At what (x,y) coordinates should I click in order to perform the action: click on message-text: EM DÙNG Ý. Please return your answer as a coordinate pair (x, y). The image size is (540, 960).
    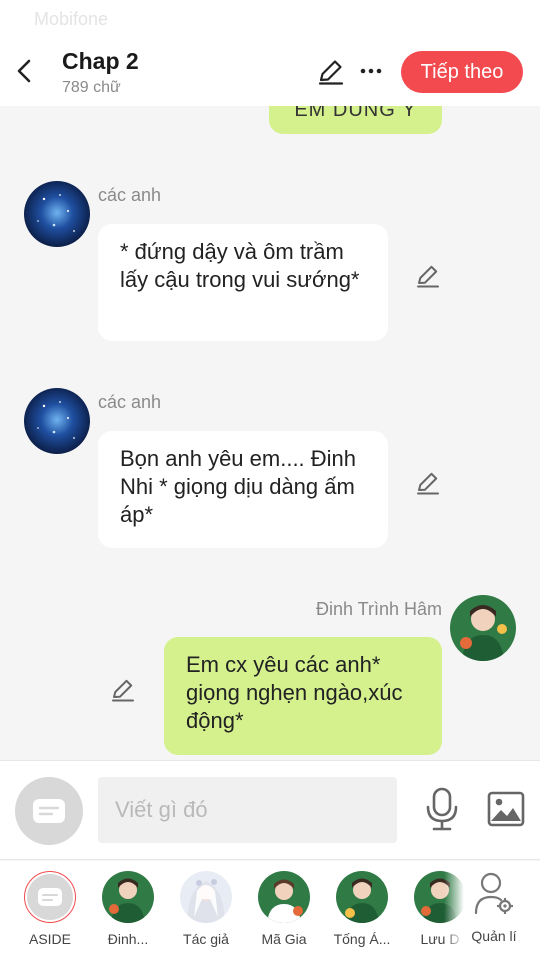
    Looking at the image, I should click on (355, 113).